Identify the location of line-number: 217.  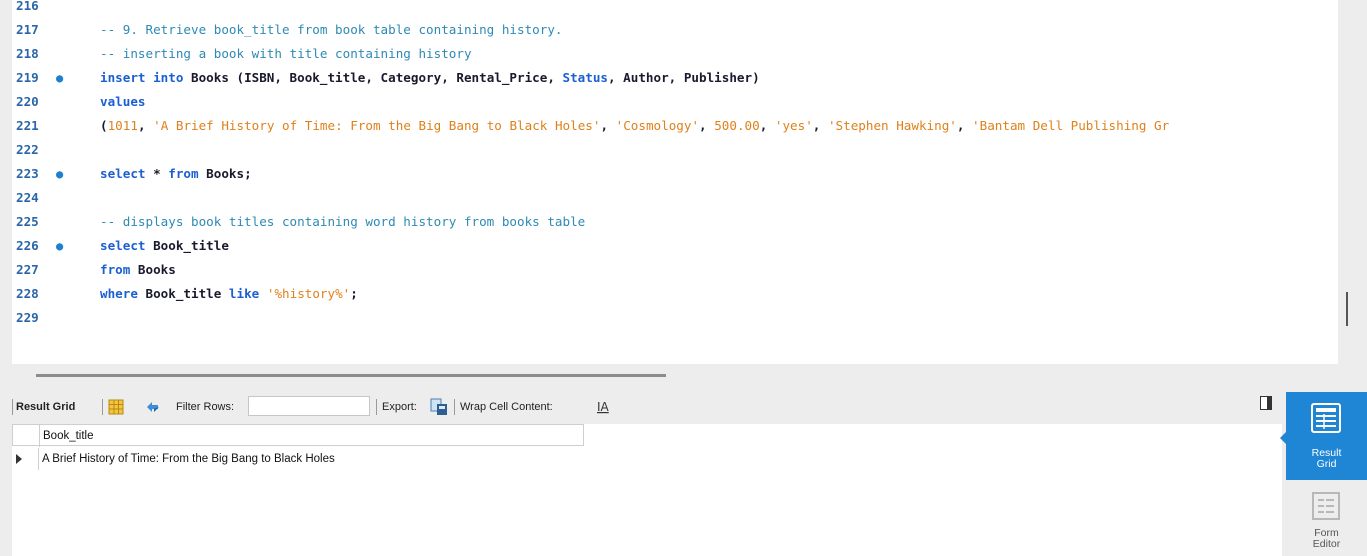
(27, 29).